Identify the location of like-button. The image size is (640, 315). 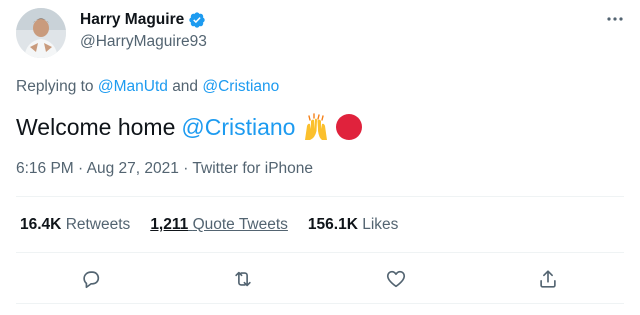
(396, 279).